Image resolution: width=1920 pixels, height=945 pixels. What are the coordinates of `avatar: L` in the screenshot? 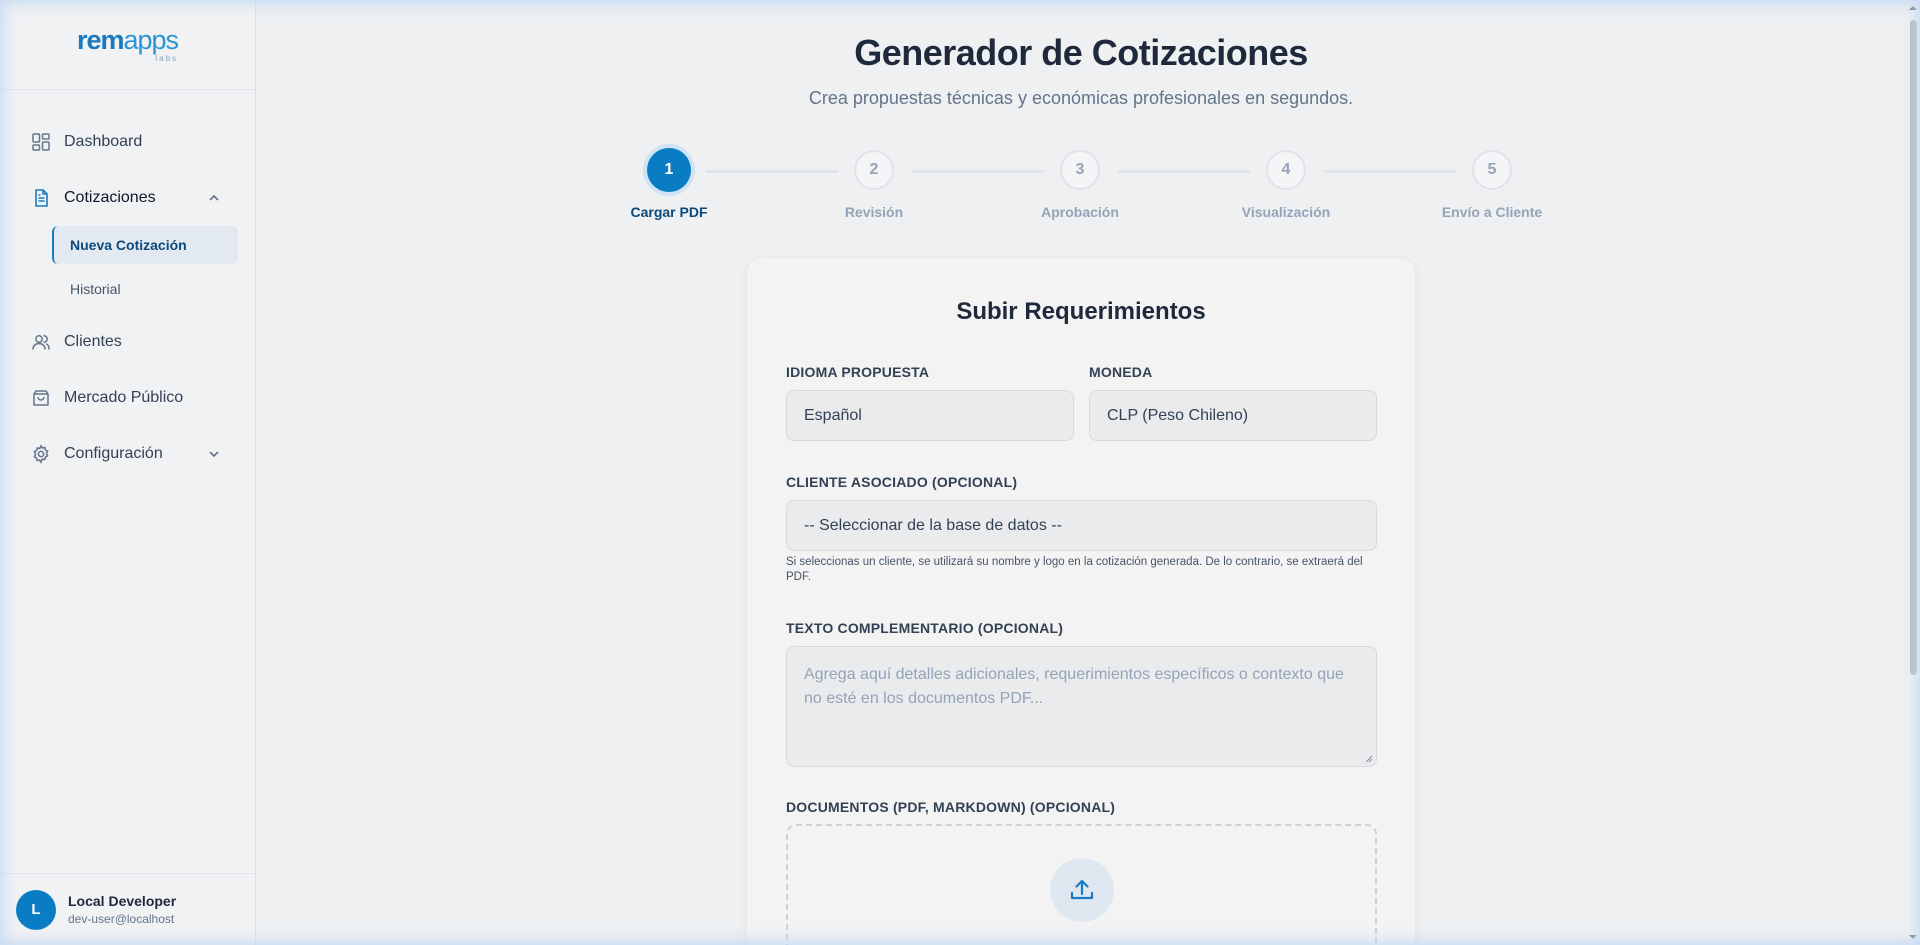 It's located at (36, 909).